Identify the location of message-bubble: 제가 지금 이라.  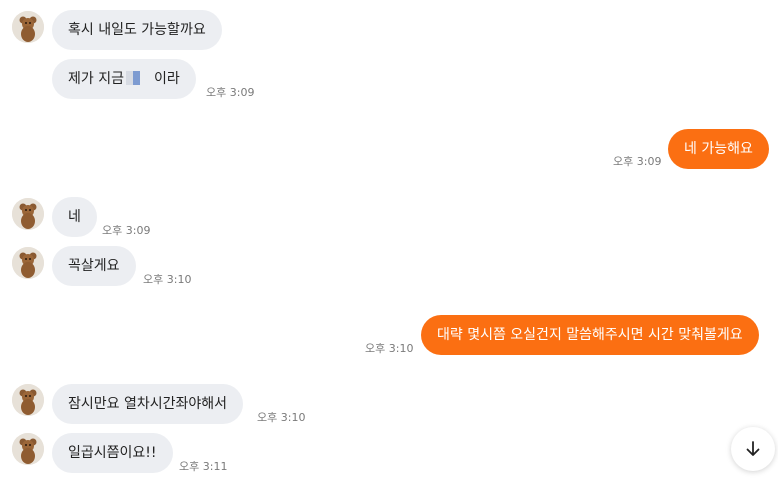
(124, 79).